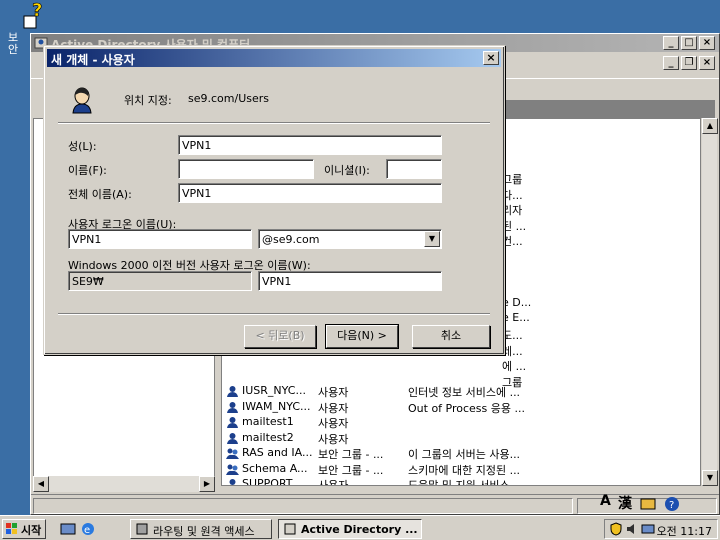 The height and width of the screenshot is (540, 720). Describe the element at coordinates (82, 146) in the screenshot. I see `last-name-label: 성(L):` at that location.